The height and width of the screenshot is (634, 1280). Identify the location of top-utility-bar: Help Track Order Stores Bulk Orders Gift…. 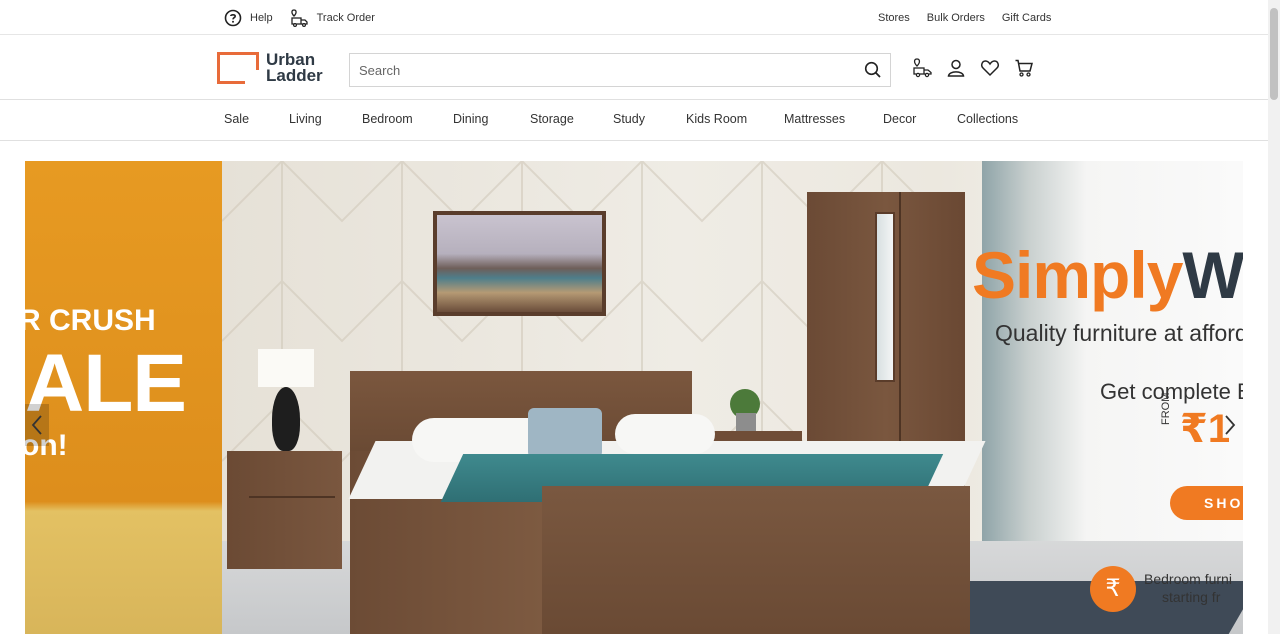
(634, 17).